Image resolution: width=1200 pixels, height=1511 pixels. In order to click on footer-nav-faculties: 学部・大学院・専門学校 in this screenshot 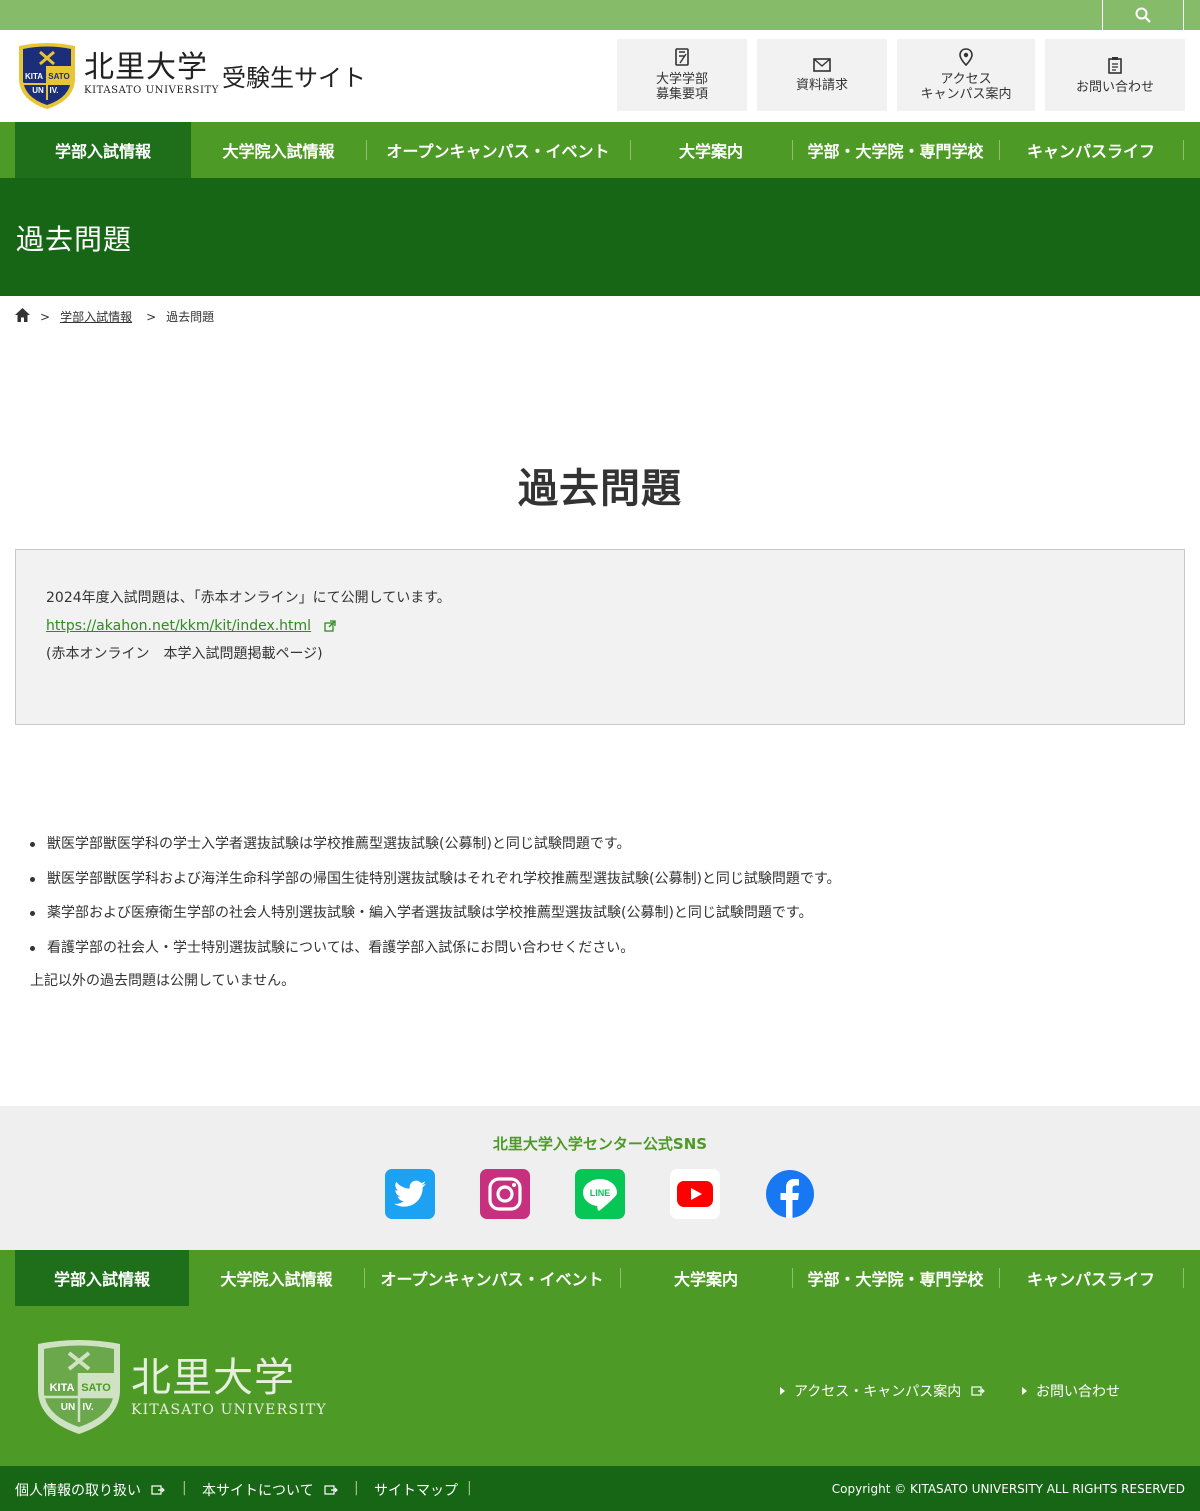, I will do `click(895, 1278)`.